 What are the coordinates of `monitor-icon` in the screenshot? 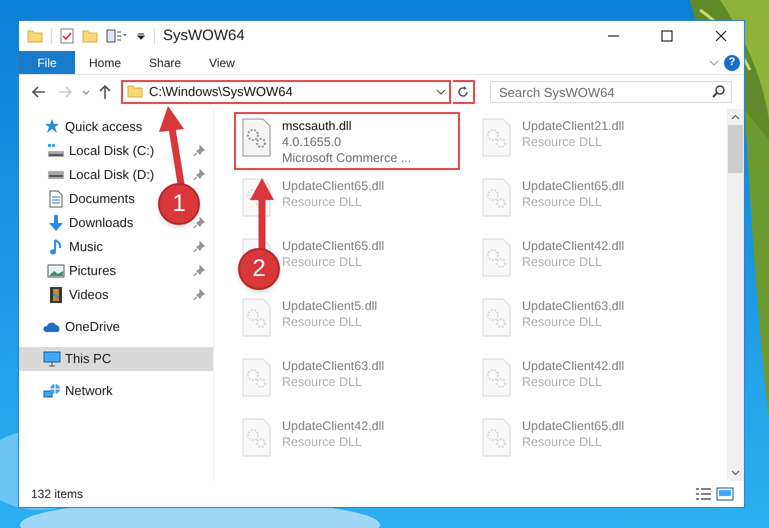 It's located at (52, 359).